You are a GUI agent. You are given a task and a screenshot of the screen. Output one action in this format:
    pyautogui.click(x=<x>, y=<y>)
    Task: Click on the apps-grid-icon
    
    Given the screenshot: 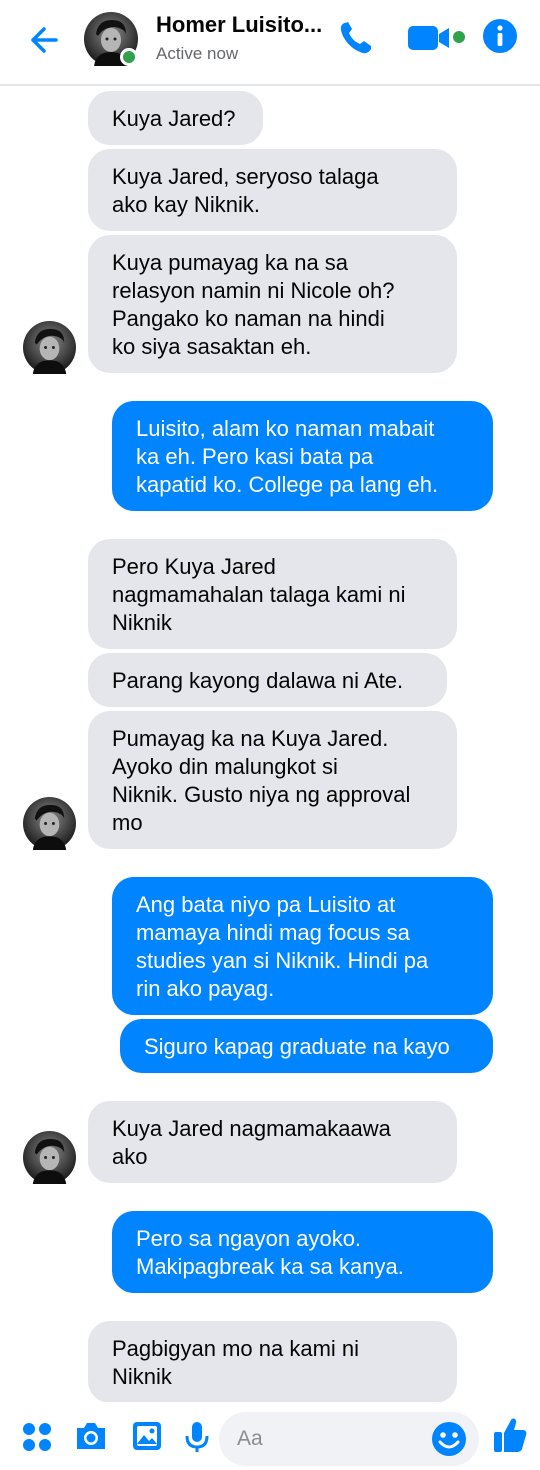 What is the action you would take?
    pyautogui.click(x=37, y=1437)
    